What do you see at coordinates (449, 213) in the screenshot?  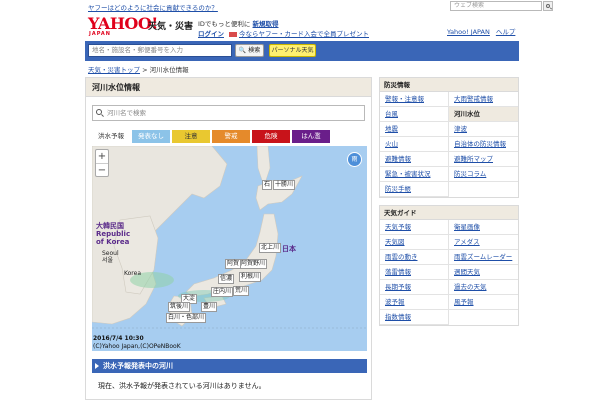 I see `weather-guide-title: 天気ガイド` at bounding box center [449, 213].